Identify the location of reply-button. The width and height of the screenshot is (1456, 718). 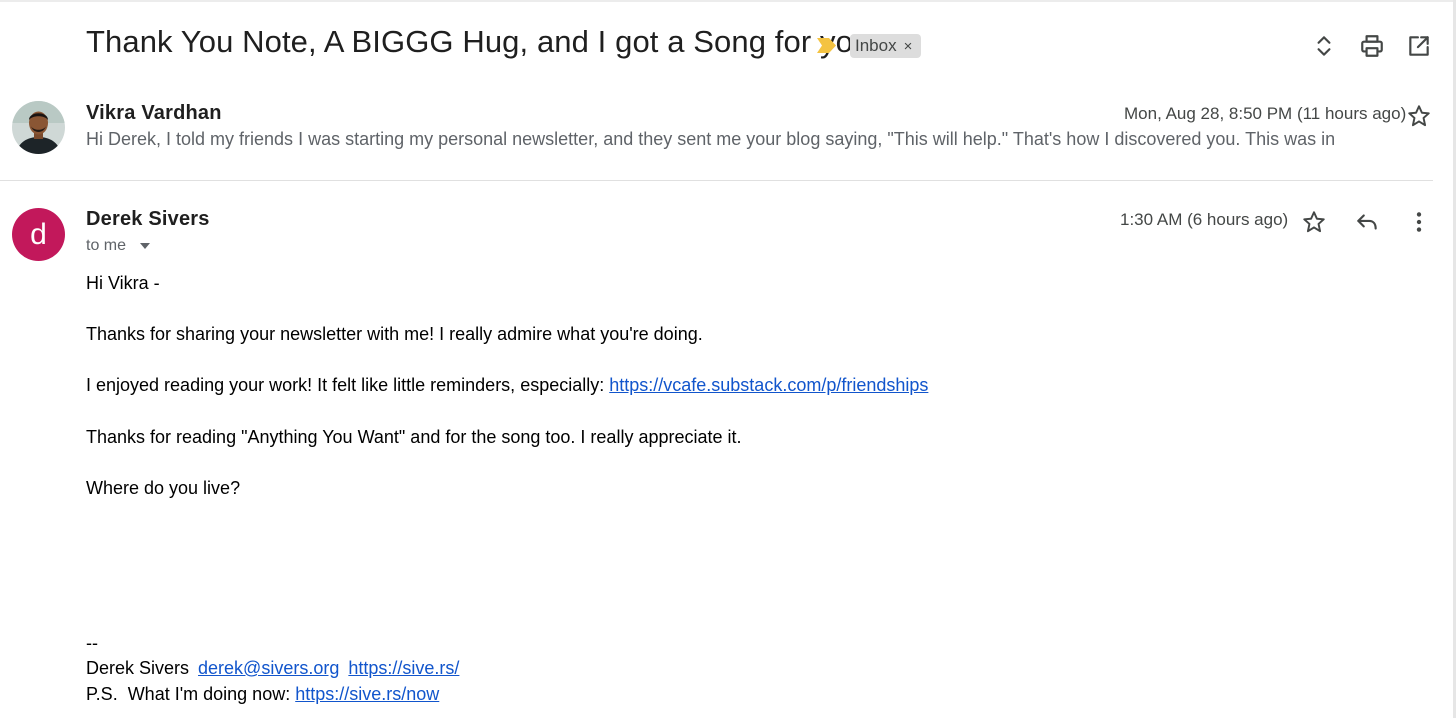
(1367, 222).